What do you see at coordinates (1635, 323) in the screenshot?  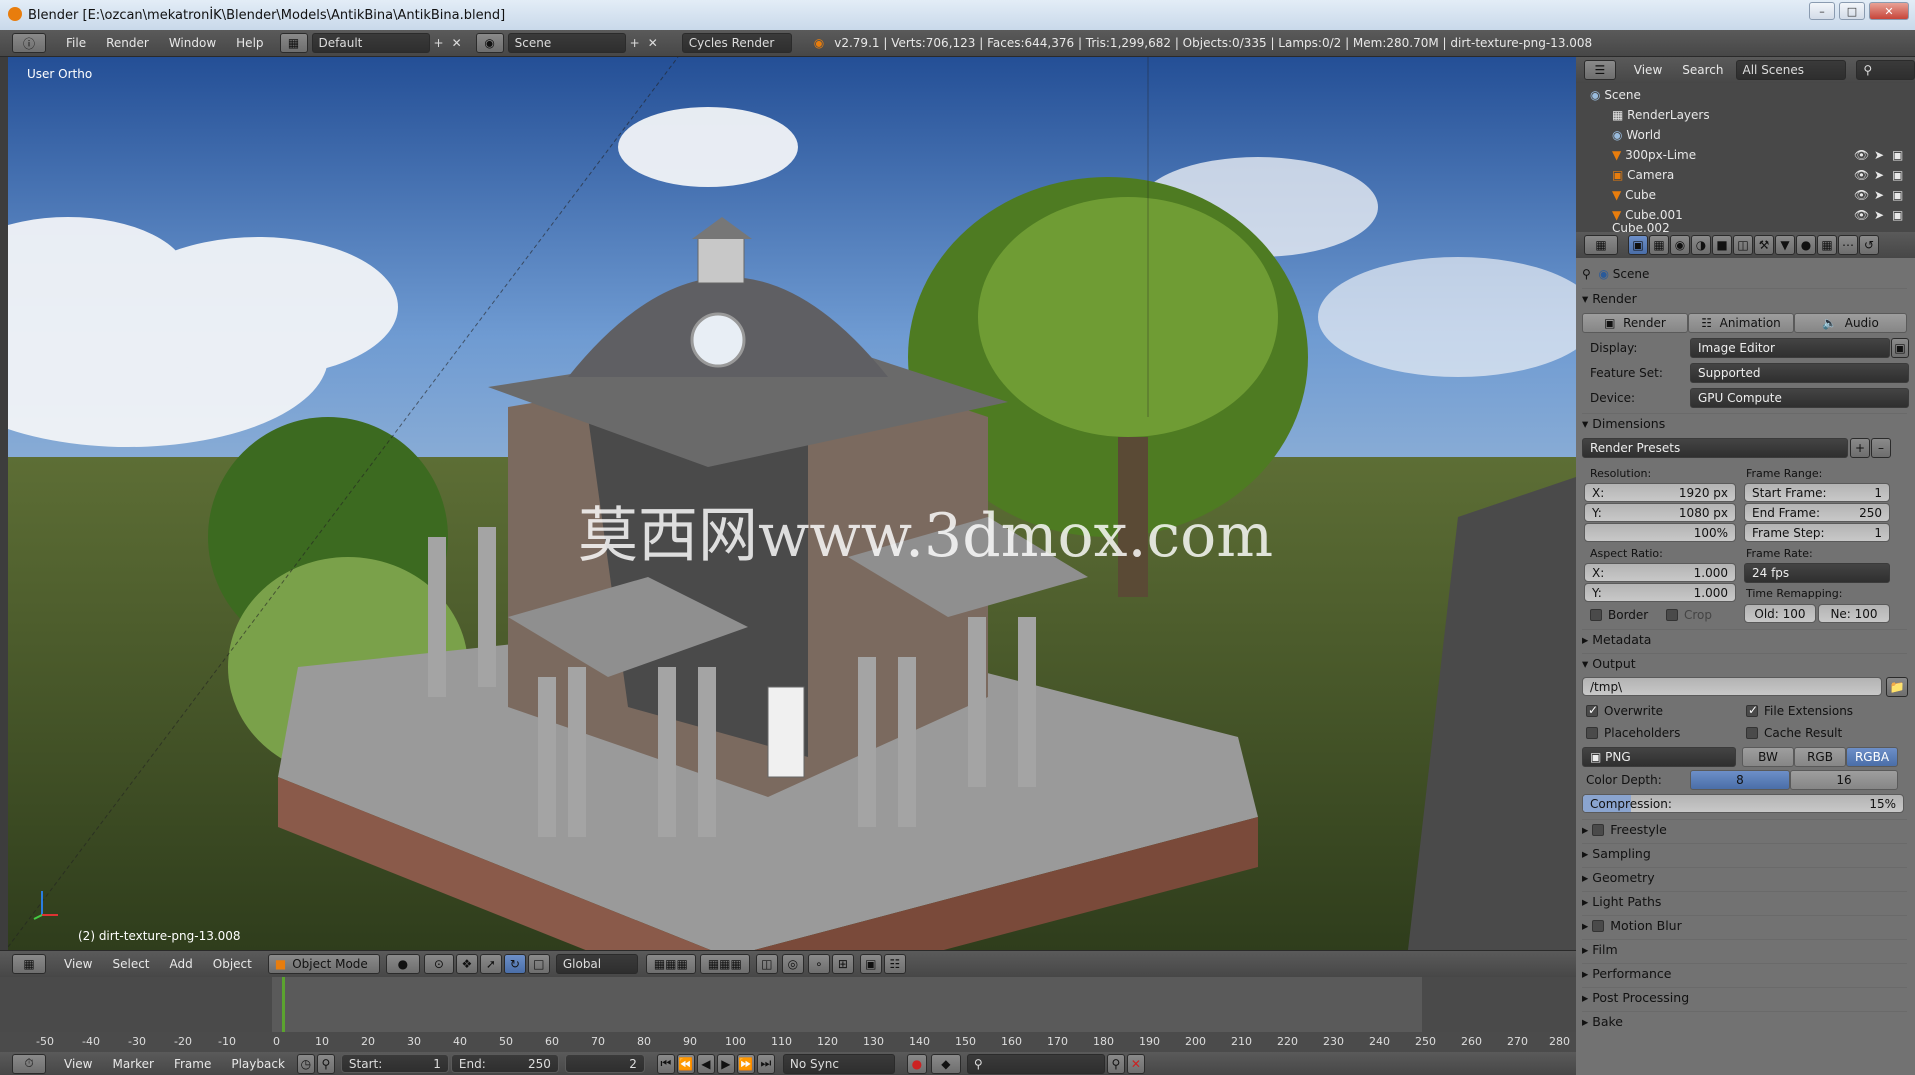 I see `render-button: ▣ Render` at bounding box center [1635, 323].